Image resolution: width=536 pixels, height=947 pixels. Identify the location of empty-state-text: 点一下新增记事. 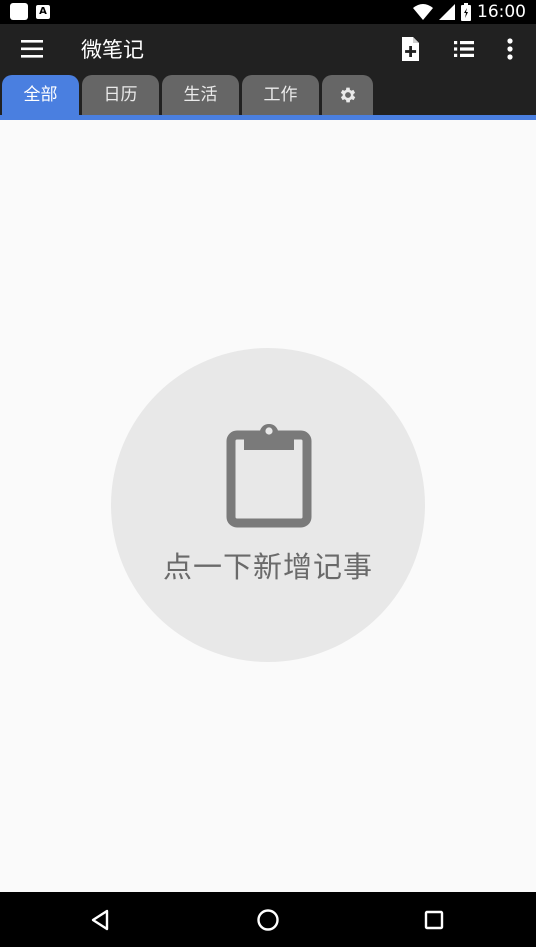
(267, 567).